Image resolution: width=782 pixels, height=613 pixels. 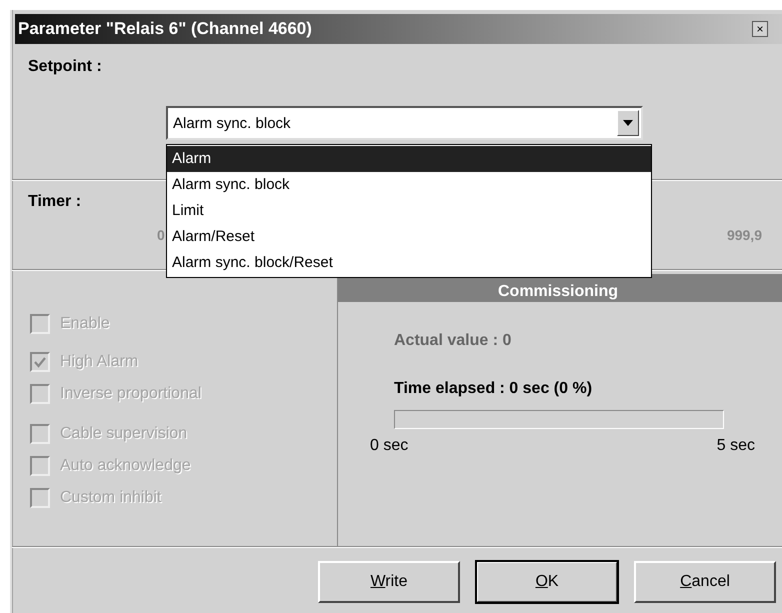 I want to click on dialog-button: Write, so click(x=389, y=582).